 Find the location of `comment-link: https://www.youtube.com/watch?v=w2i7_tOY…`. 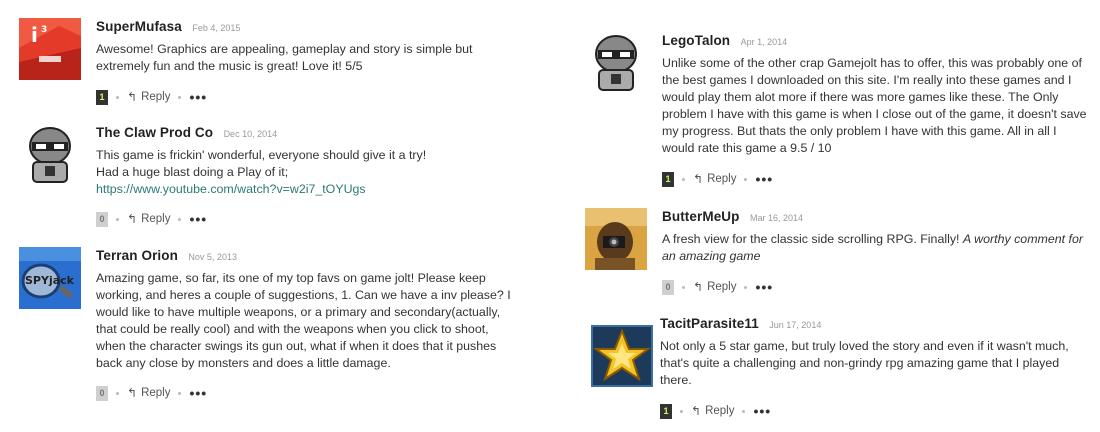

comment-link: https://www.youtube.com/watch?v=w2i7_tOY… is located at coordinates (231, 189).